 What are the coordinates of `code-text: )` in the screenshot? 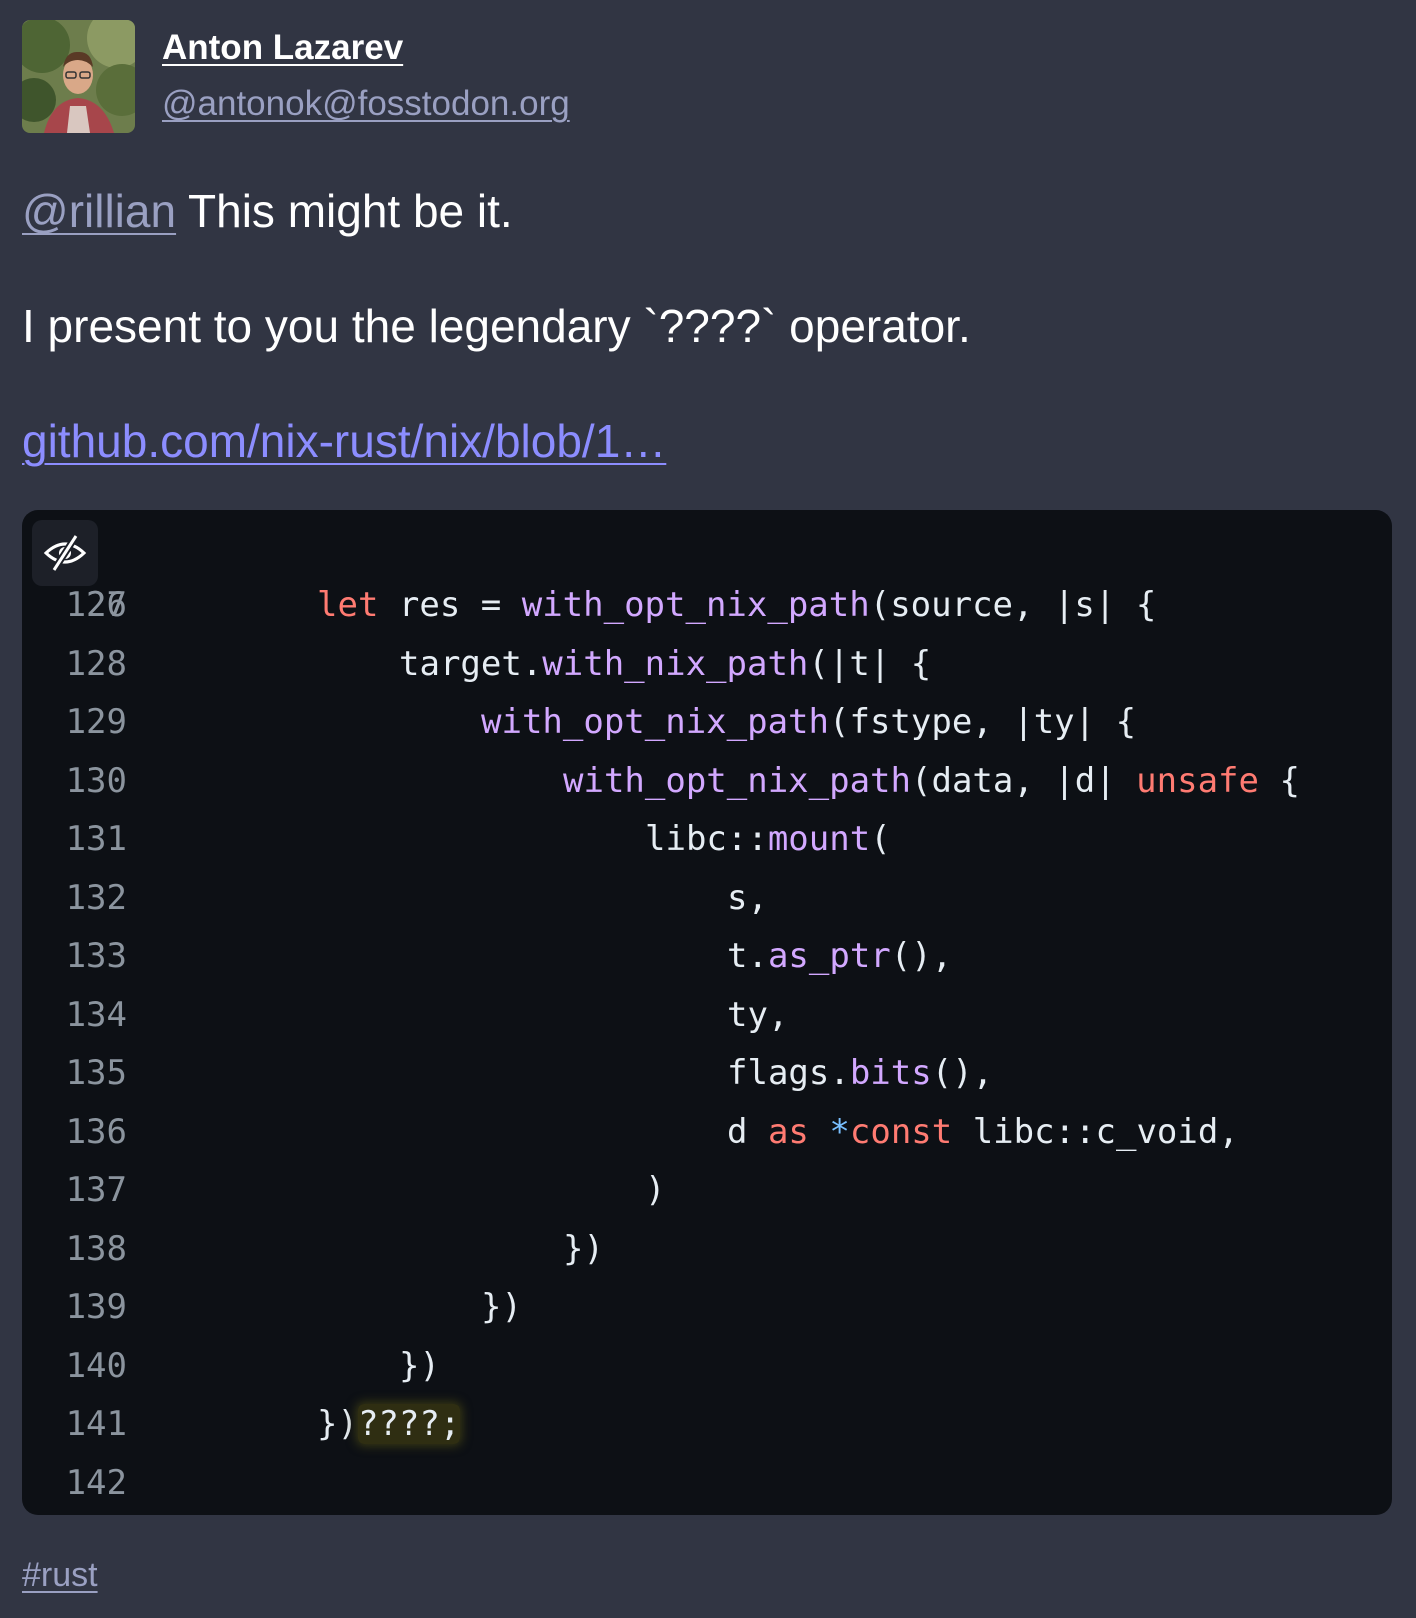 It's located at (655, 1190).